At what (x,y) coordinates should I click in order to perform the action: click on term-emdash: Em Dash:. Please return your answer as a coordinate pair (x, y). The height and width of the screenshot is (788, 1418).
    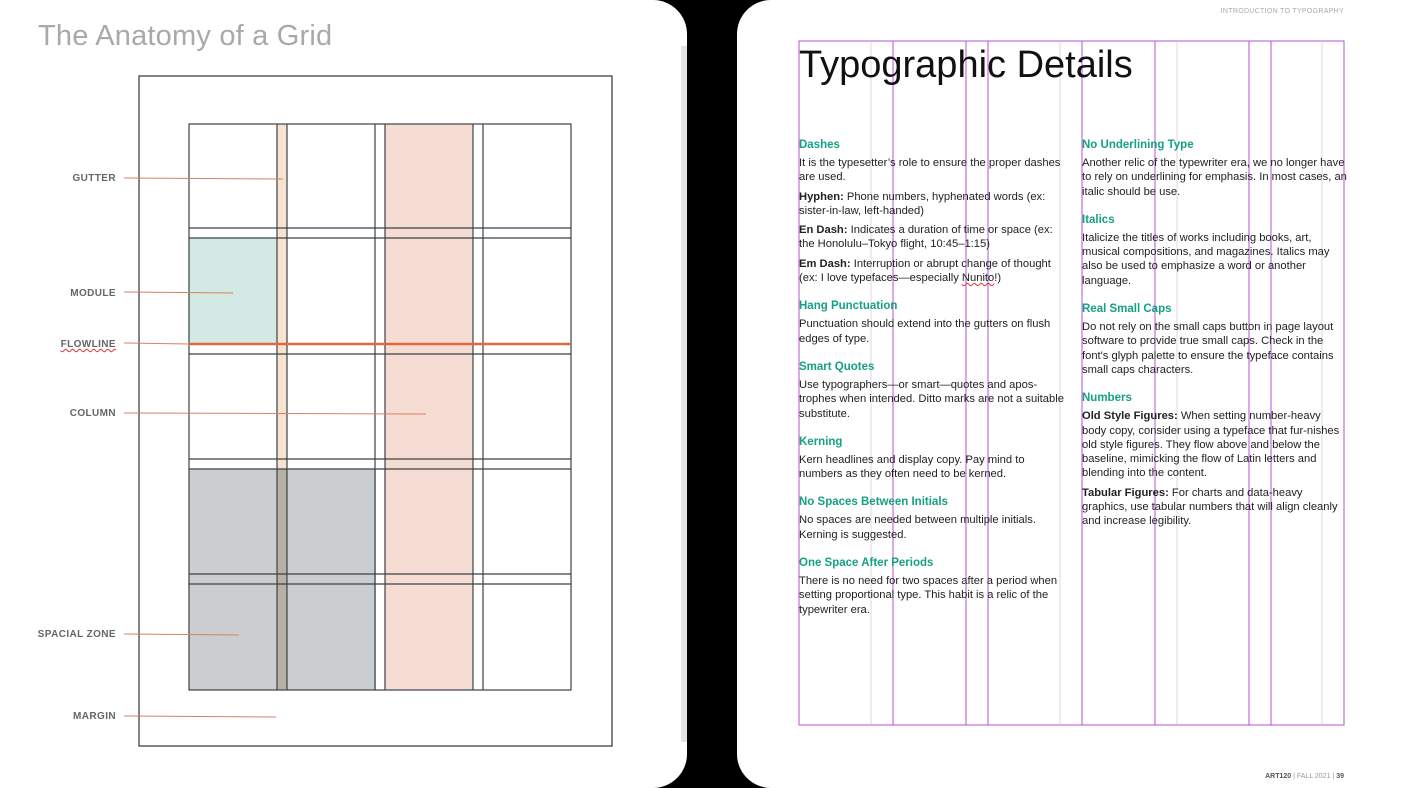
    Looking at the image, I should click on (825, 263).